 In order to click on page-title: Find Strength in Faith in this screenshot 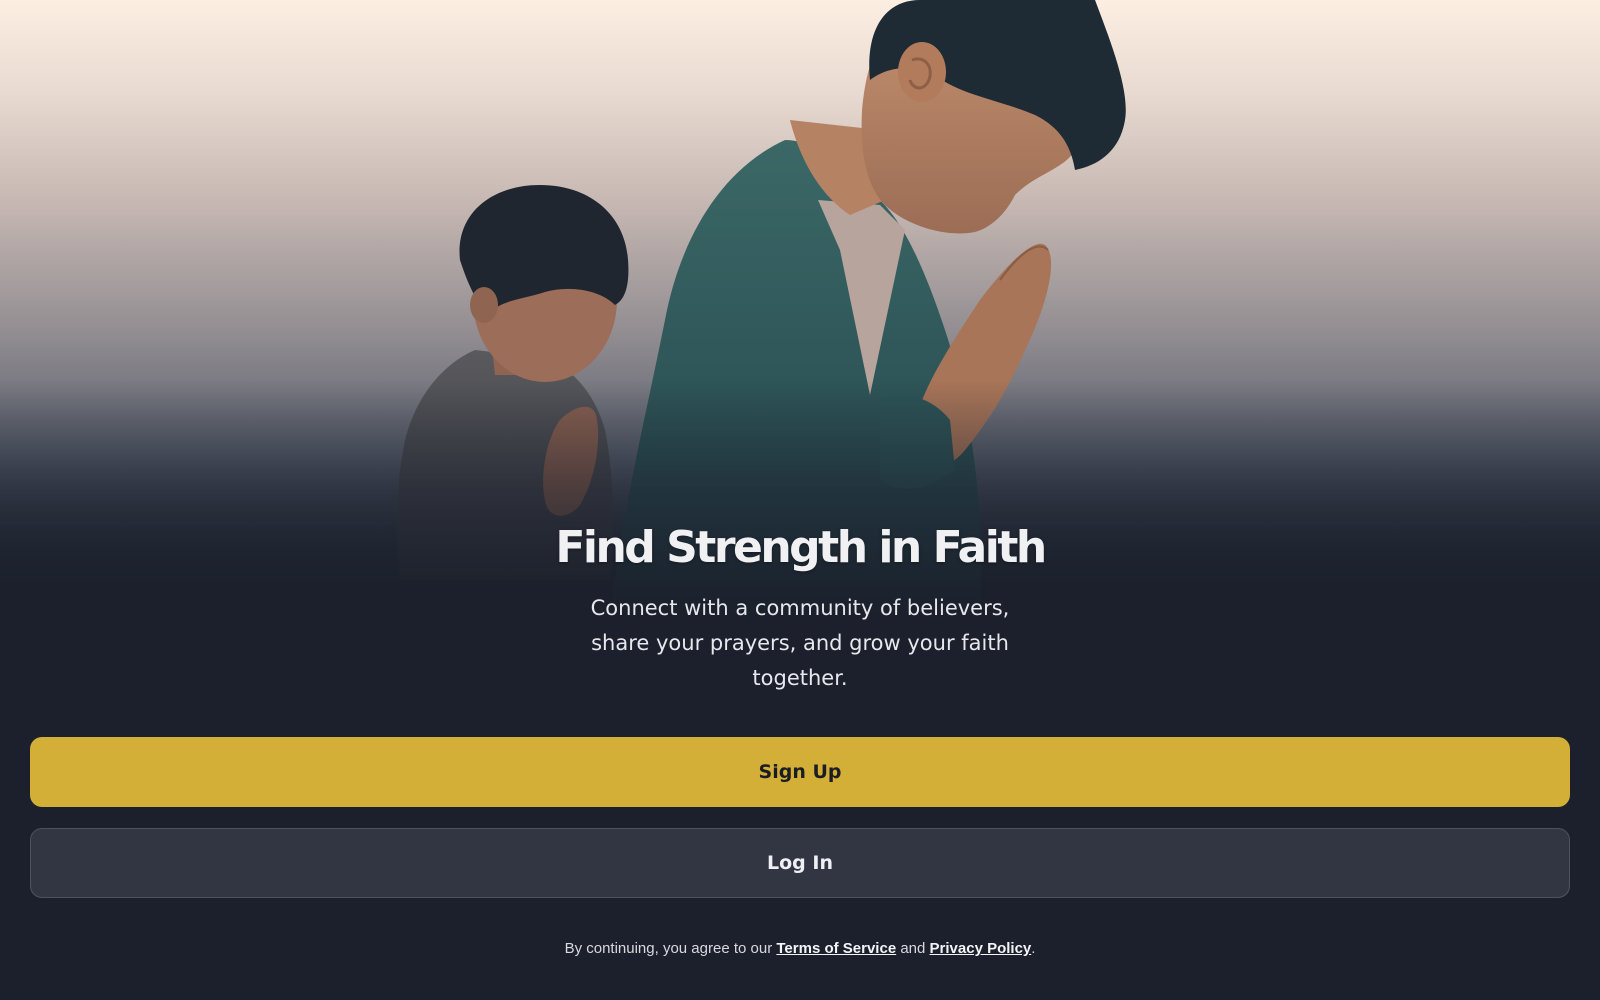, I will do `click(801, 547)`.